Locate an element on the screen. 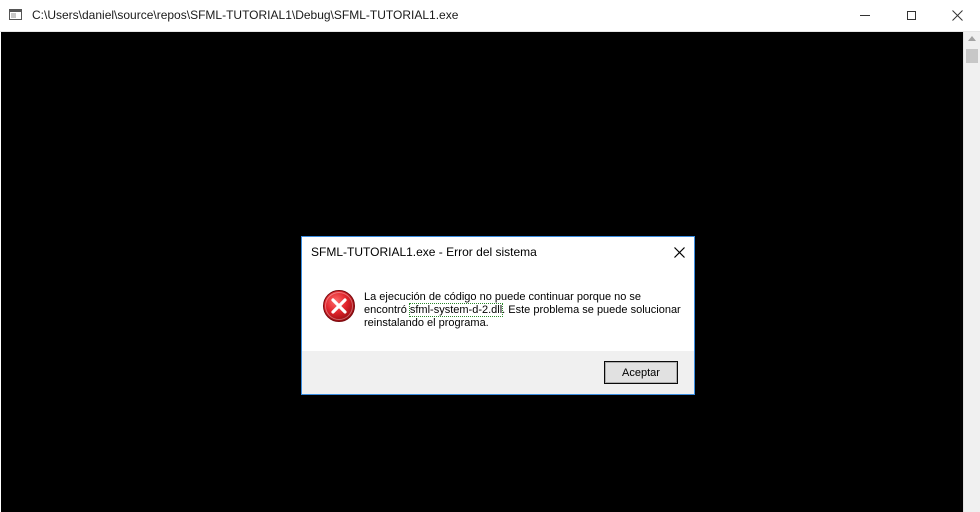 The image size is (980, 512). minimize-icon is located at coordinates (865, 15).